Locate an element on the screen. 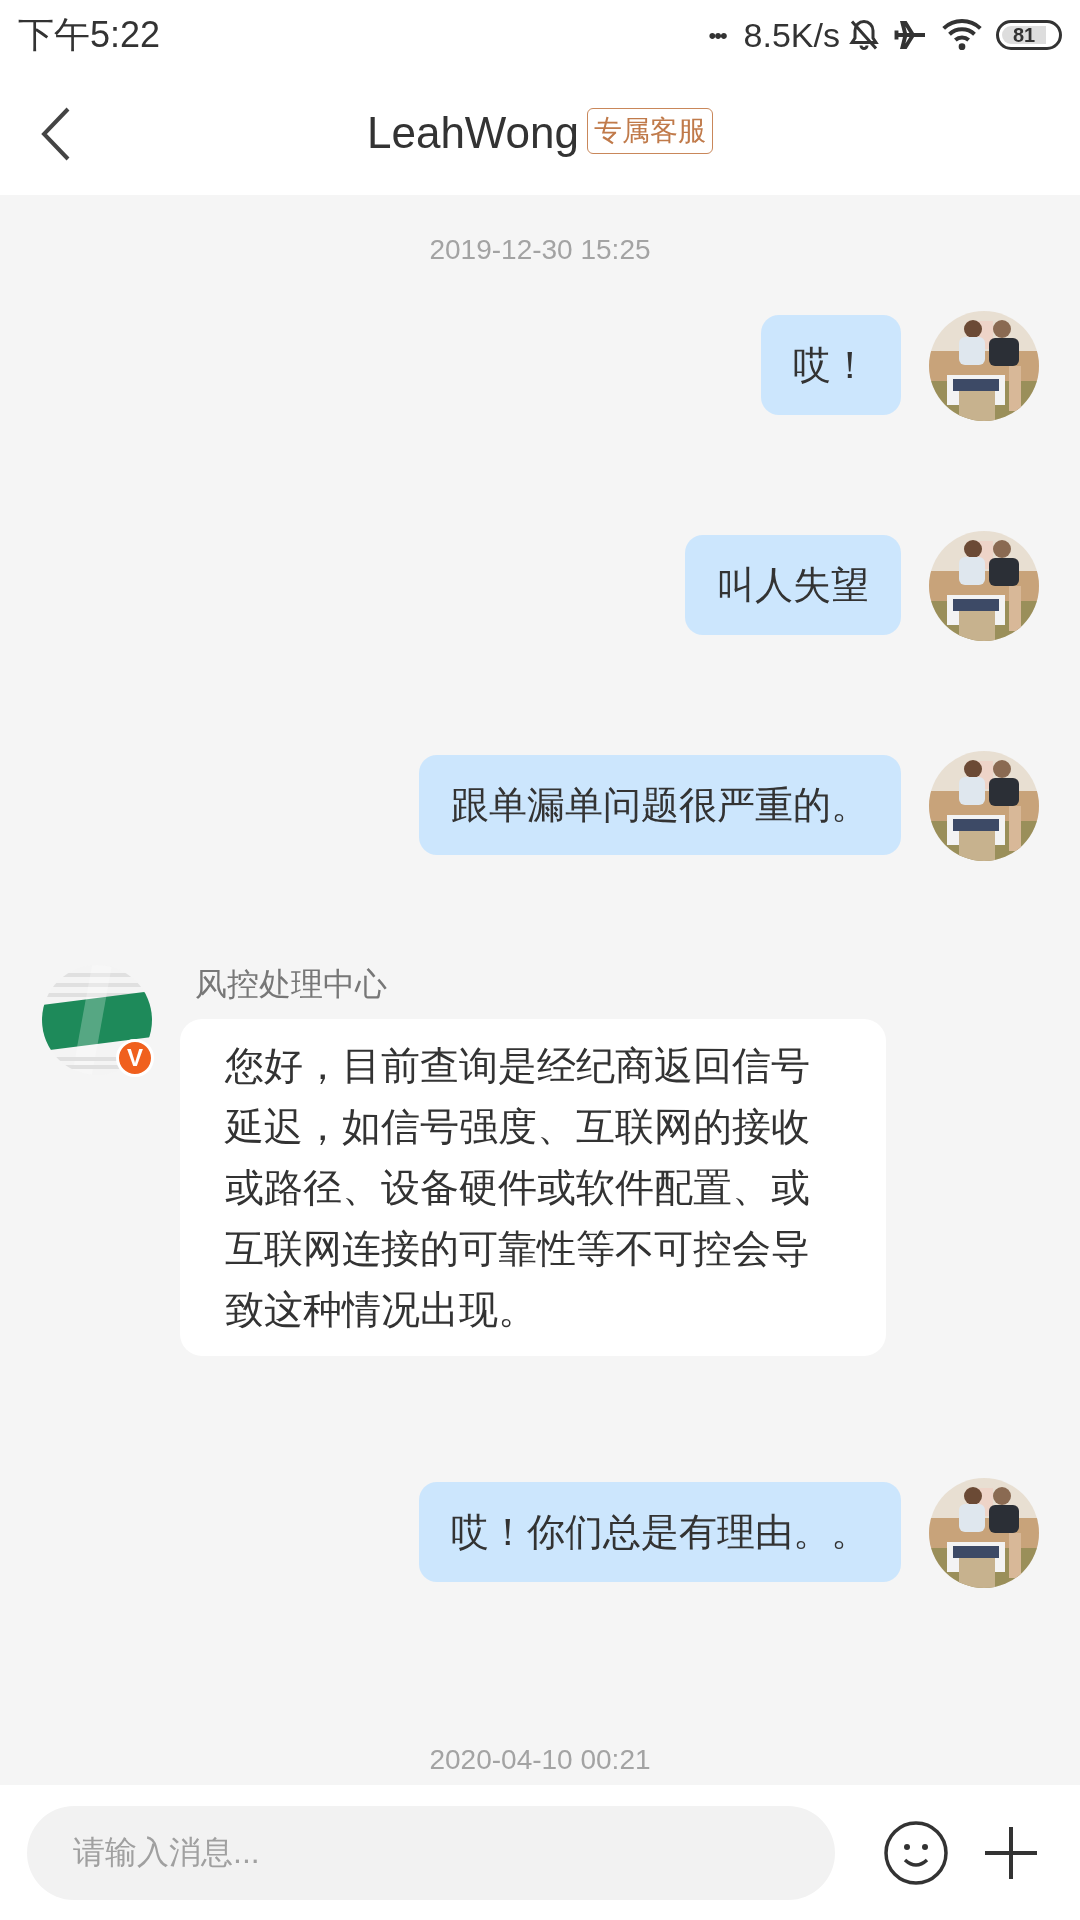 The height and width of the screenshot is (1920, 1080). timestamp: 2019-12-30 15:25 is located at coordinates (540, 250).